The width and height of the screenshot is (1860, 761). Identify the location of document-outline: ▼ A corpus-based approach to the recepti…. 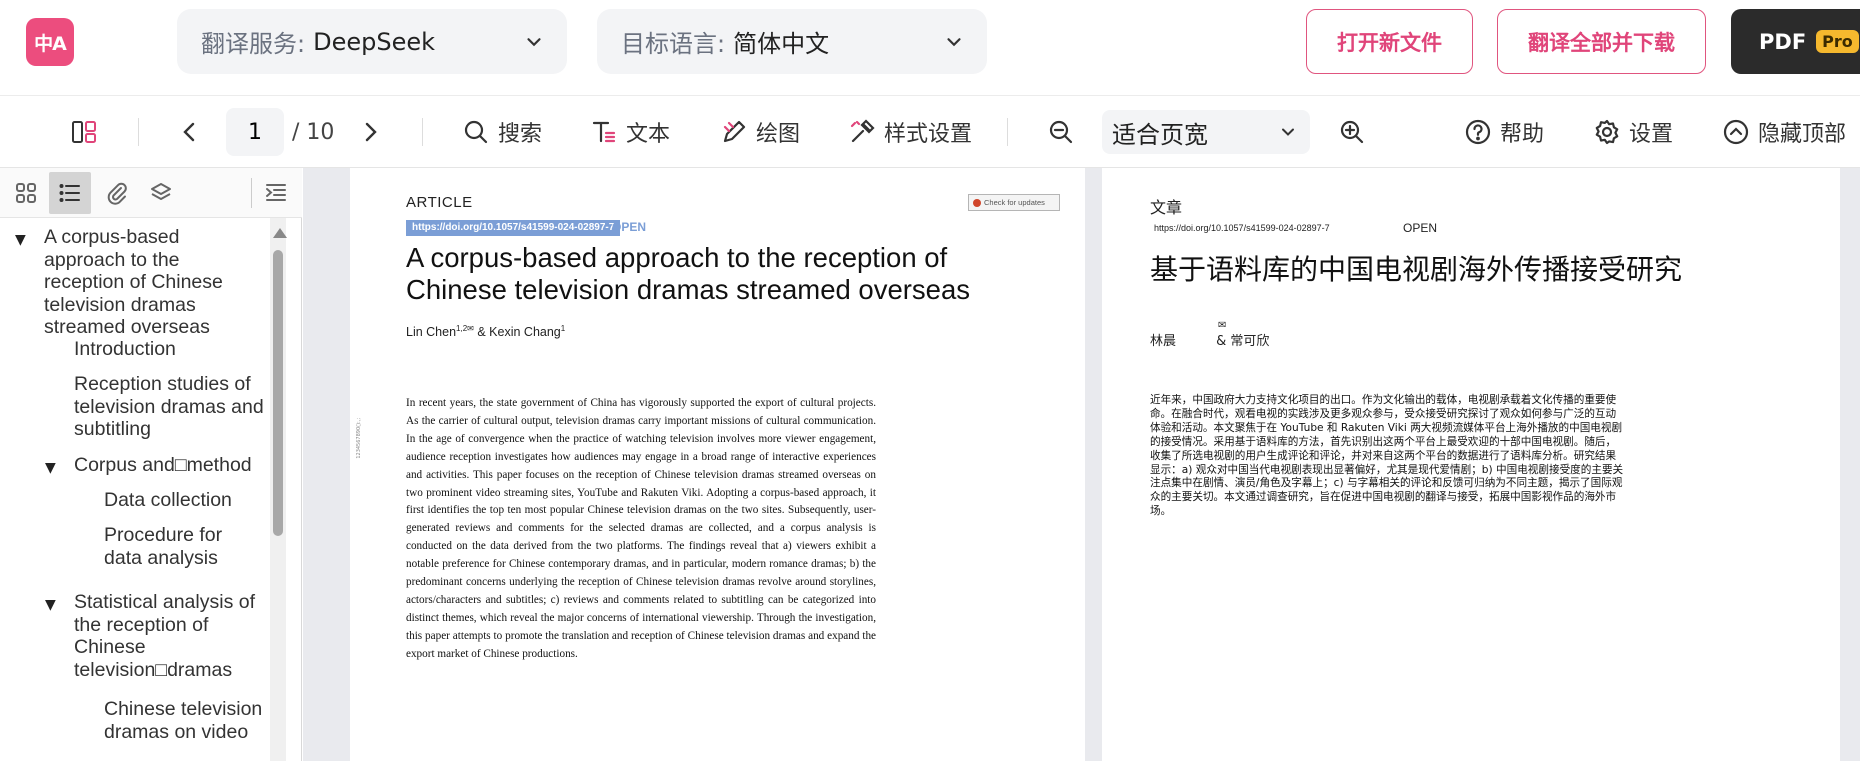
(135, 489).